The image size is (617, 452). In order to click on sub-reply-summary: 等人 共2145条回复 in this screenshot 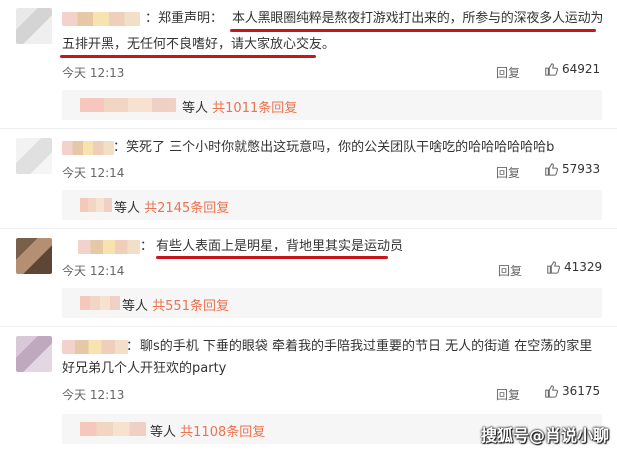, I will do `click(171, 206)`.